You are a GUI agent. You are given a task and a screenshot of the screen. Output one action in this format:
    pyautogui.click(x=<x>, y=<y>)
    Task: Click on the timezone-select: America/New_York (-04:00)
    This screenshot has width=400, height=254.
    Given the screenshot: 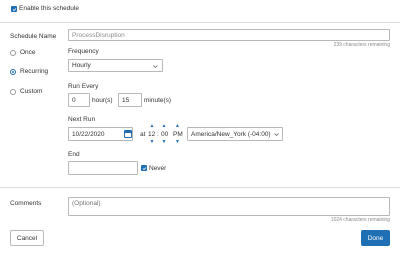 What is the action you would take?
    pyautogui.click(x=235, y=134)
    